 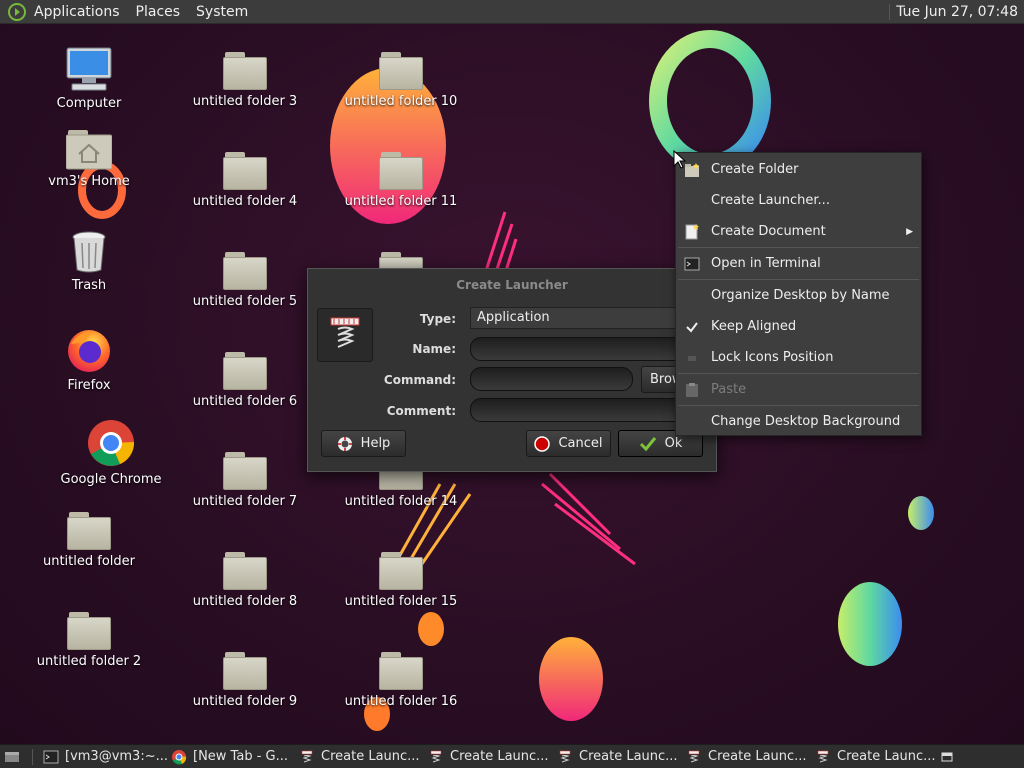 I want to click on menu-item-create-document: Create Document ▶, so click(x=798, y=232).